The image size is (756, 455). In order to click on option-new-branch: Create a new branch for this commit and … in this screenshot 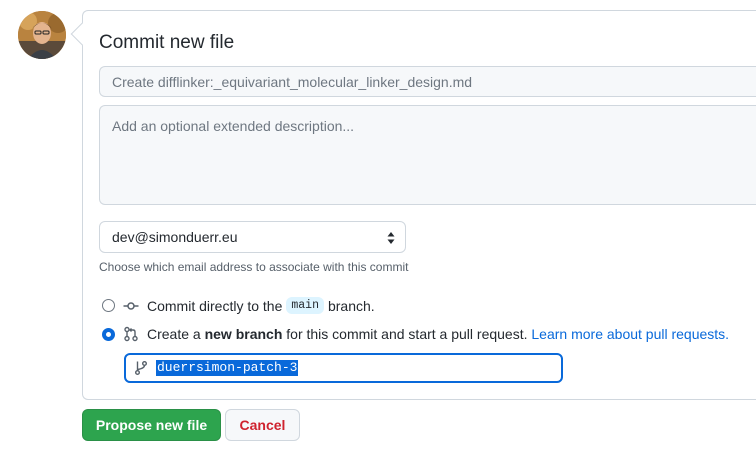, I will do `click(415, 334)`.